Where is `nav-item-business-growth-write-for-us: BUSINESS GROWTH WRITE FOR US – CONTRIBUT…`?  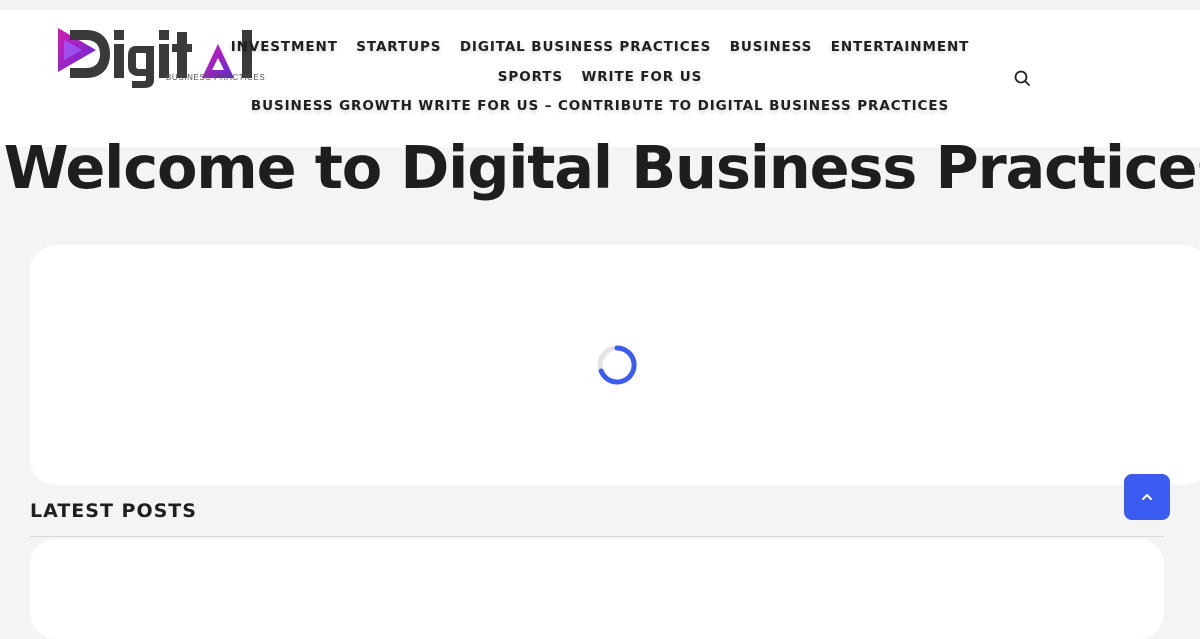 nav-item-business-growth-write-for-us: BUSINESS GROWTH WRITE FOR US – CONTRIBUT… is located at coordinates (600, 106).